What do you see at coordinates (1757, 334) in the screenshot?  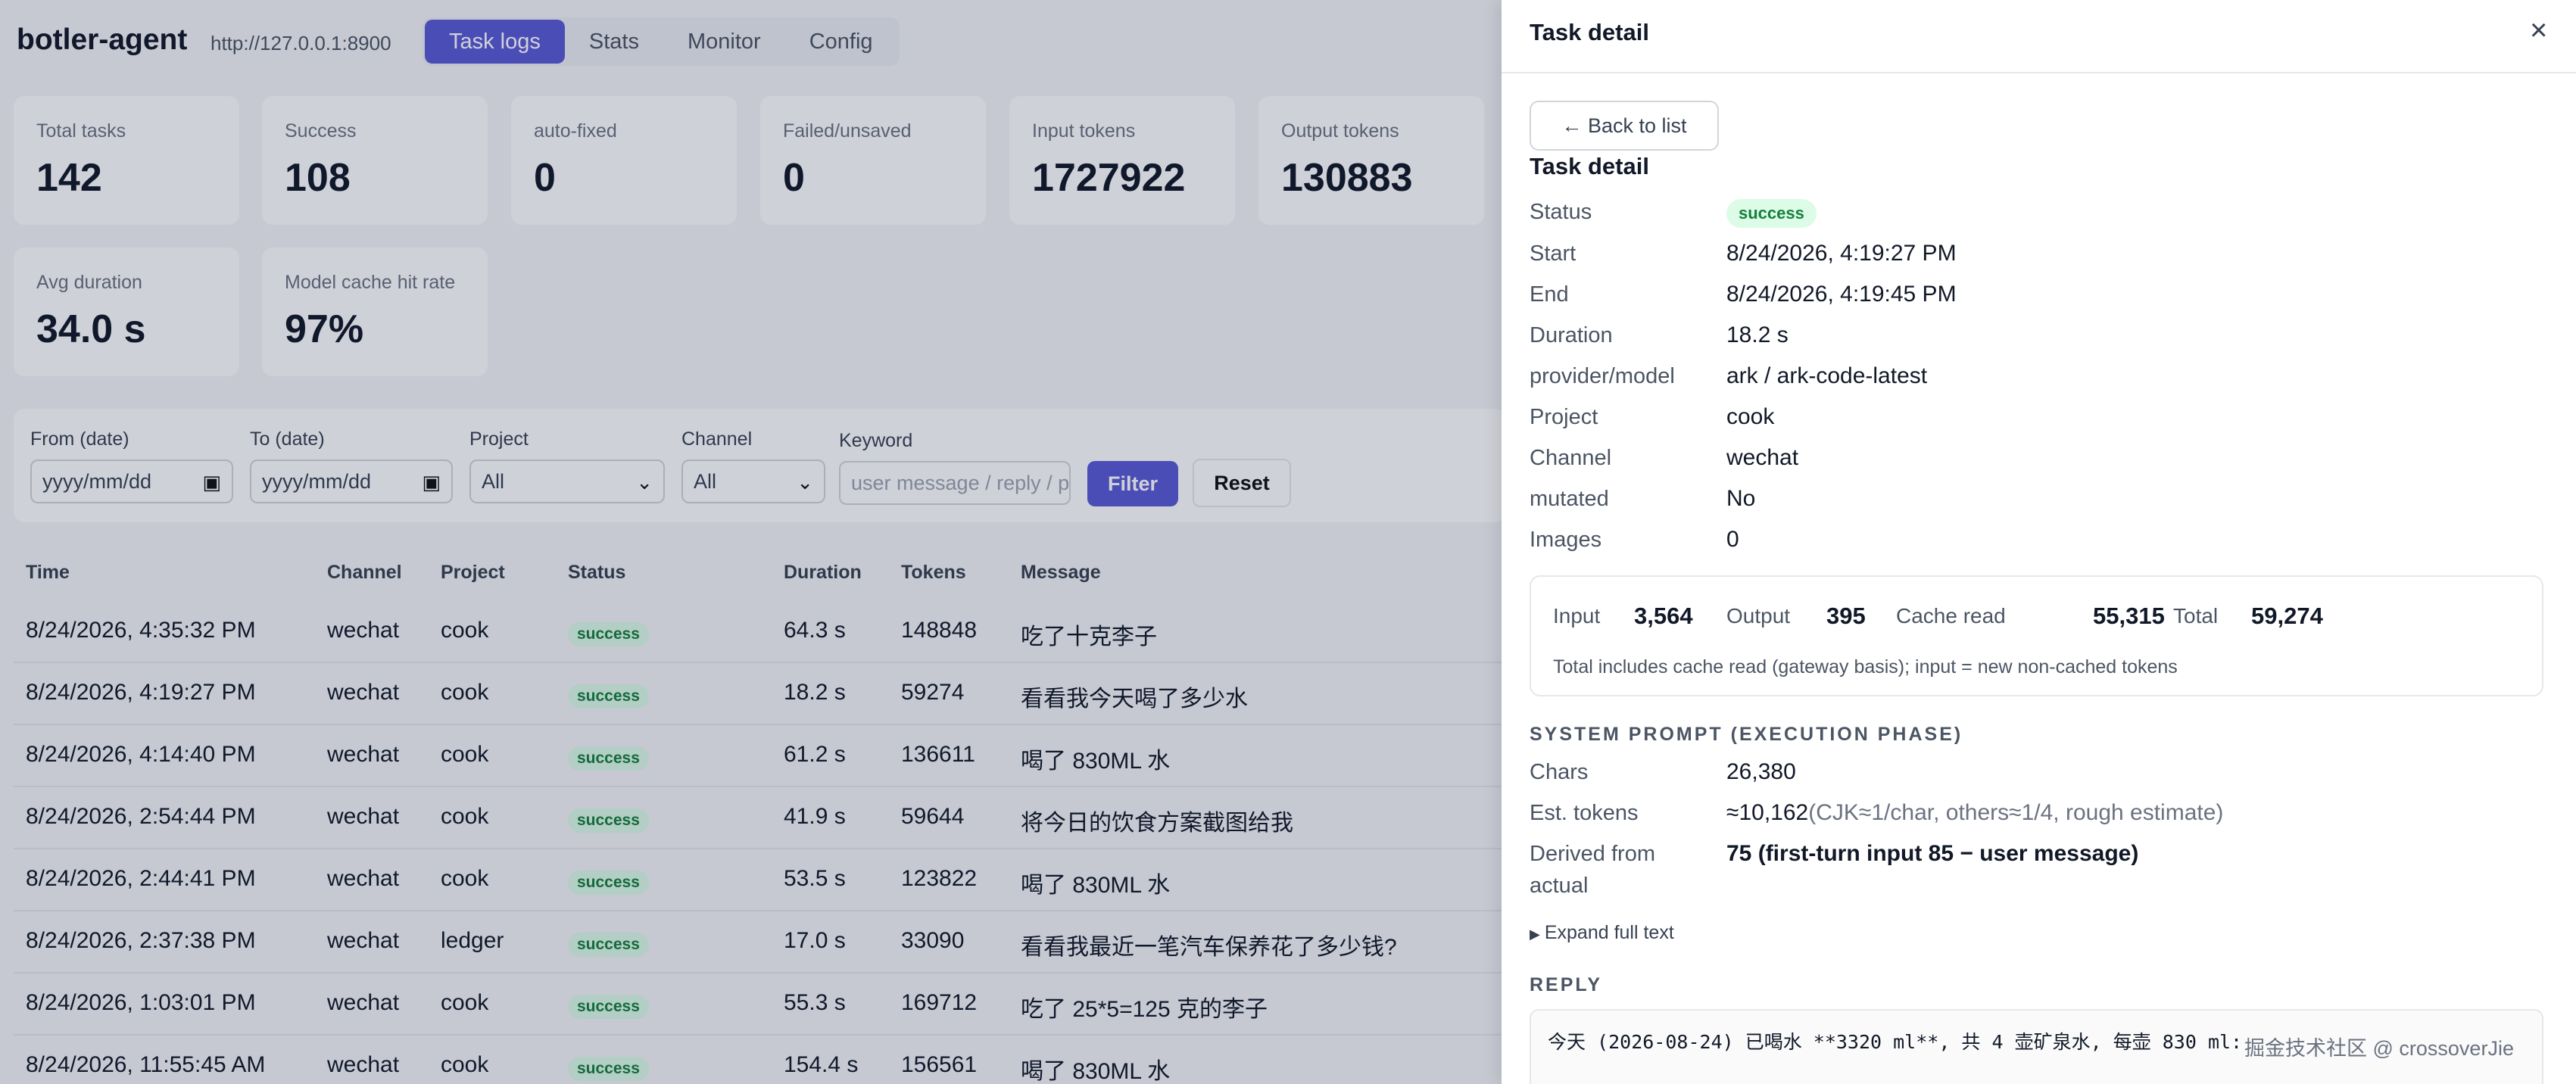 I see `field-value: 18.2 s` at bounding box center [1757, 334].